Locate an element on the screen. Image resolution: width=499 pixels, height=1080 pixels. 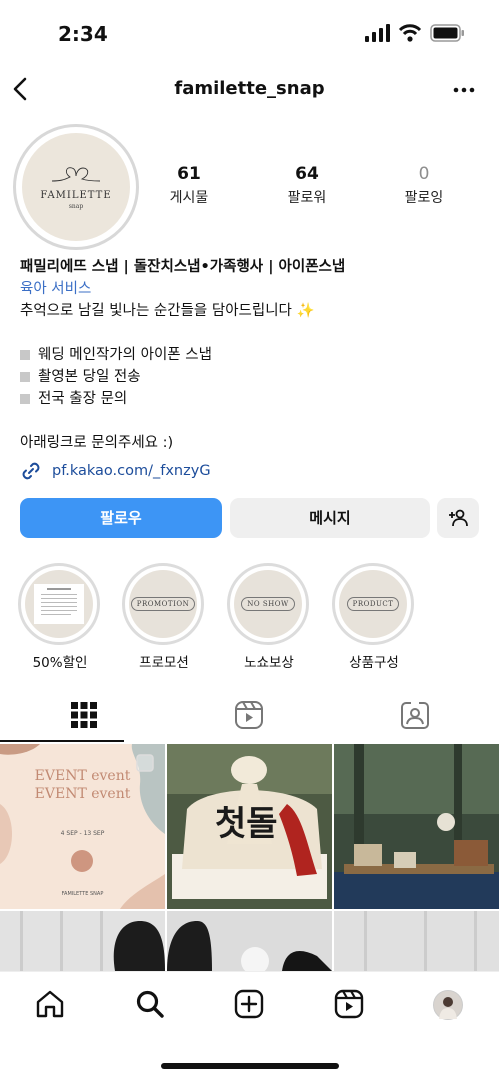
bio-bullet: 전국 출장 문의 is located at coordinates (250, 399).